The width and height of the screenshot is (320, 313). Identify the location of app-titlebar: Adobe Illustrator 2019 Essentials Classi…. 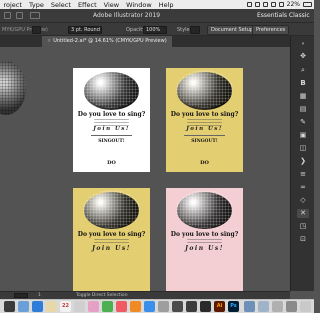
(157, 15).